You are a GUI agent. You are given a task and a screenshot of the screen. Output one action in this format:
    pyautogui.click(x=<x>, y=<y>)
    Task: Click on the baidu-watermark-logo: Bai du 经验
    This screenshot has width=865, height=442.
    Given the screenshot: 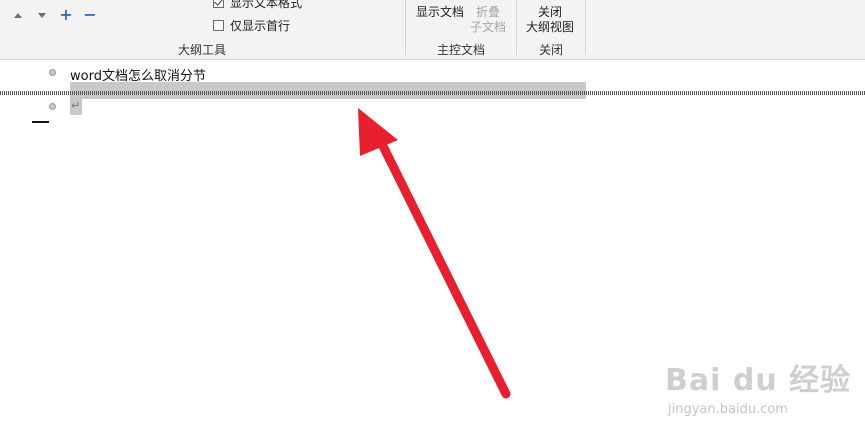 What is the action you would take?
    pyautogui.click(x=758, y=380)
    